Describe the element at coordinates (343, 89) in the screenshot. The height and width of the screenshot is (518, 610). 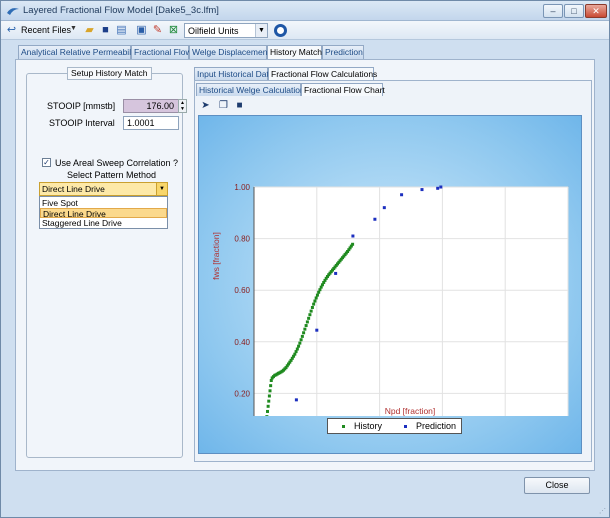
I see `tab-fractional-flow-chart: Fractional Flow Chart` at that location.